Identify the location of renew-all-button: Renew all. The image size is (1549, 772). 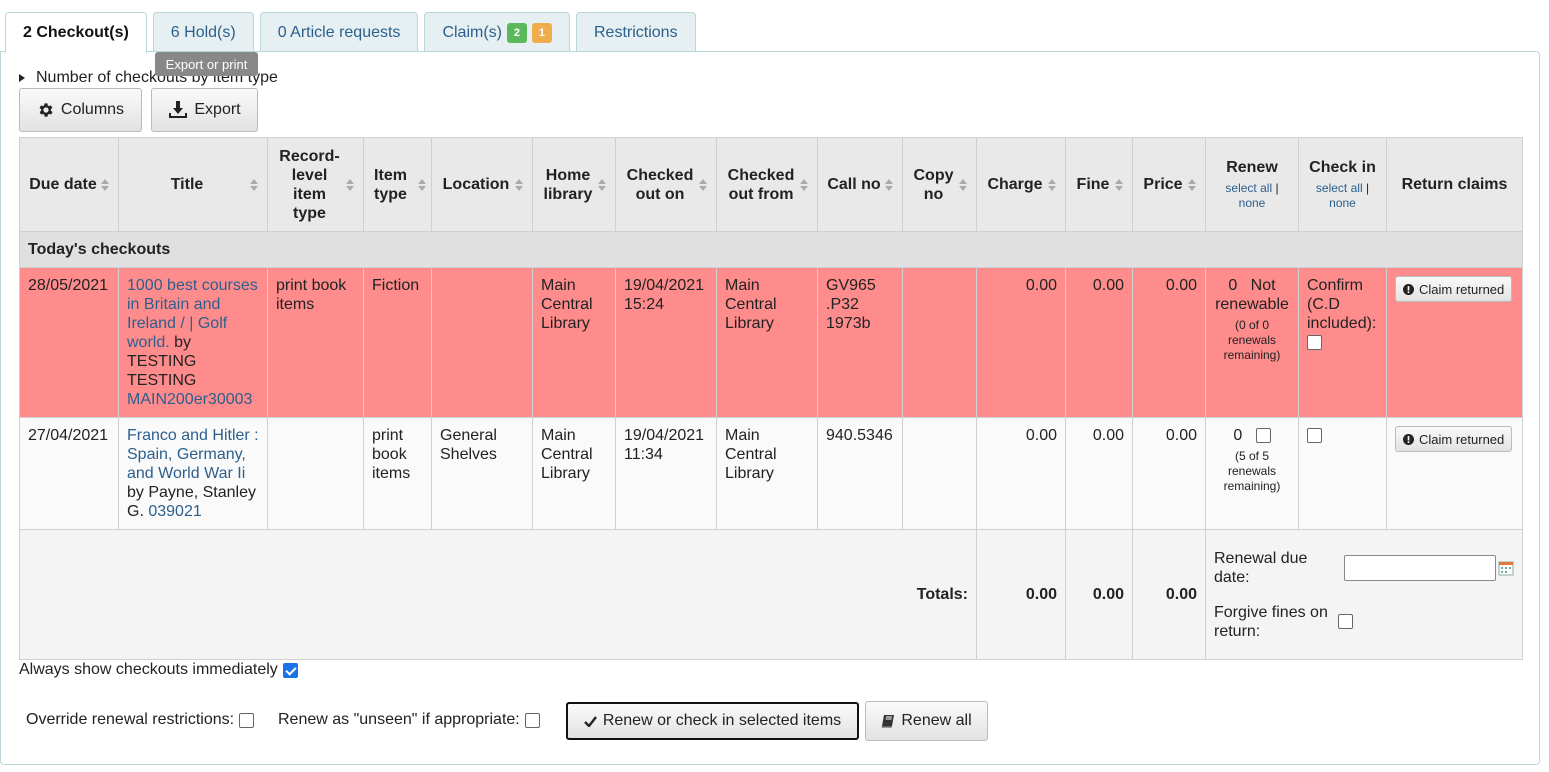
(926, 721).